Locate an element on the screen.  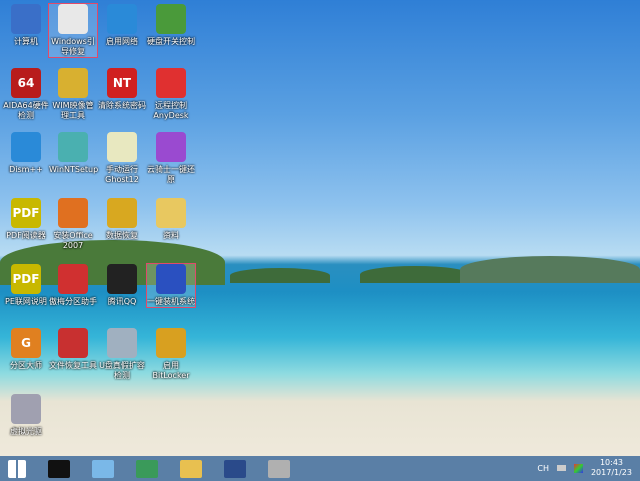
explorer-icon is located at coordinates (191, 468).